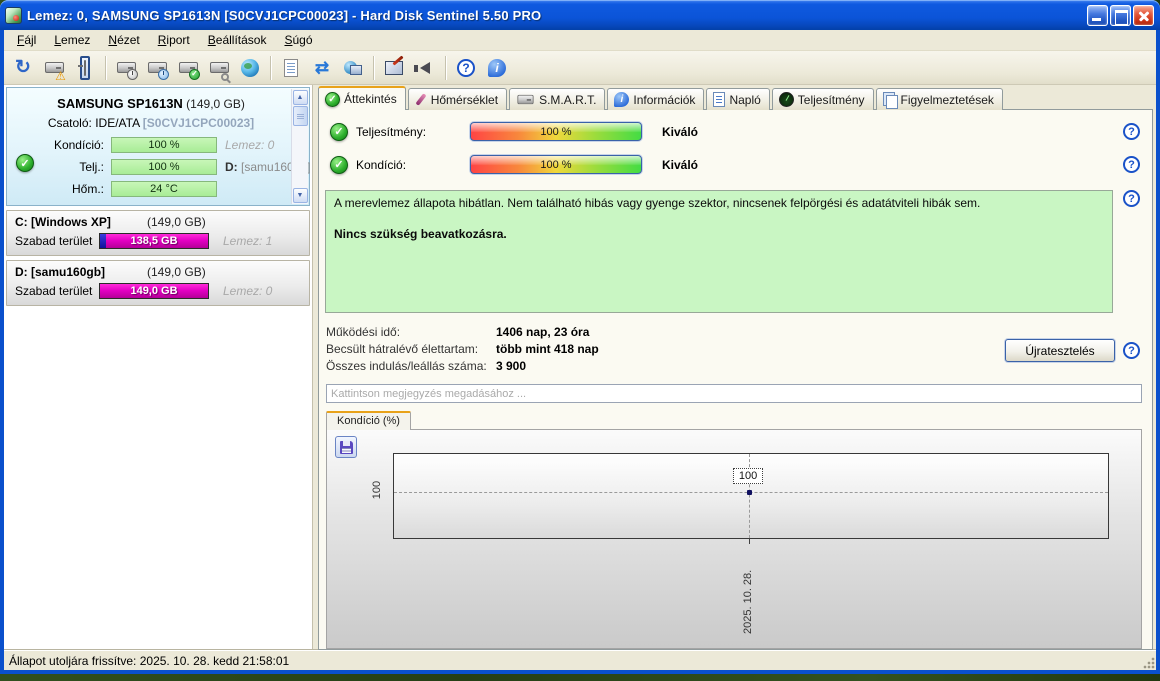 The width and height of the screenshot is (1160, 681). I want to click on disk-surface-test-icon, so click(219, 67).